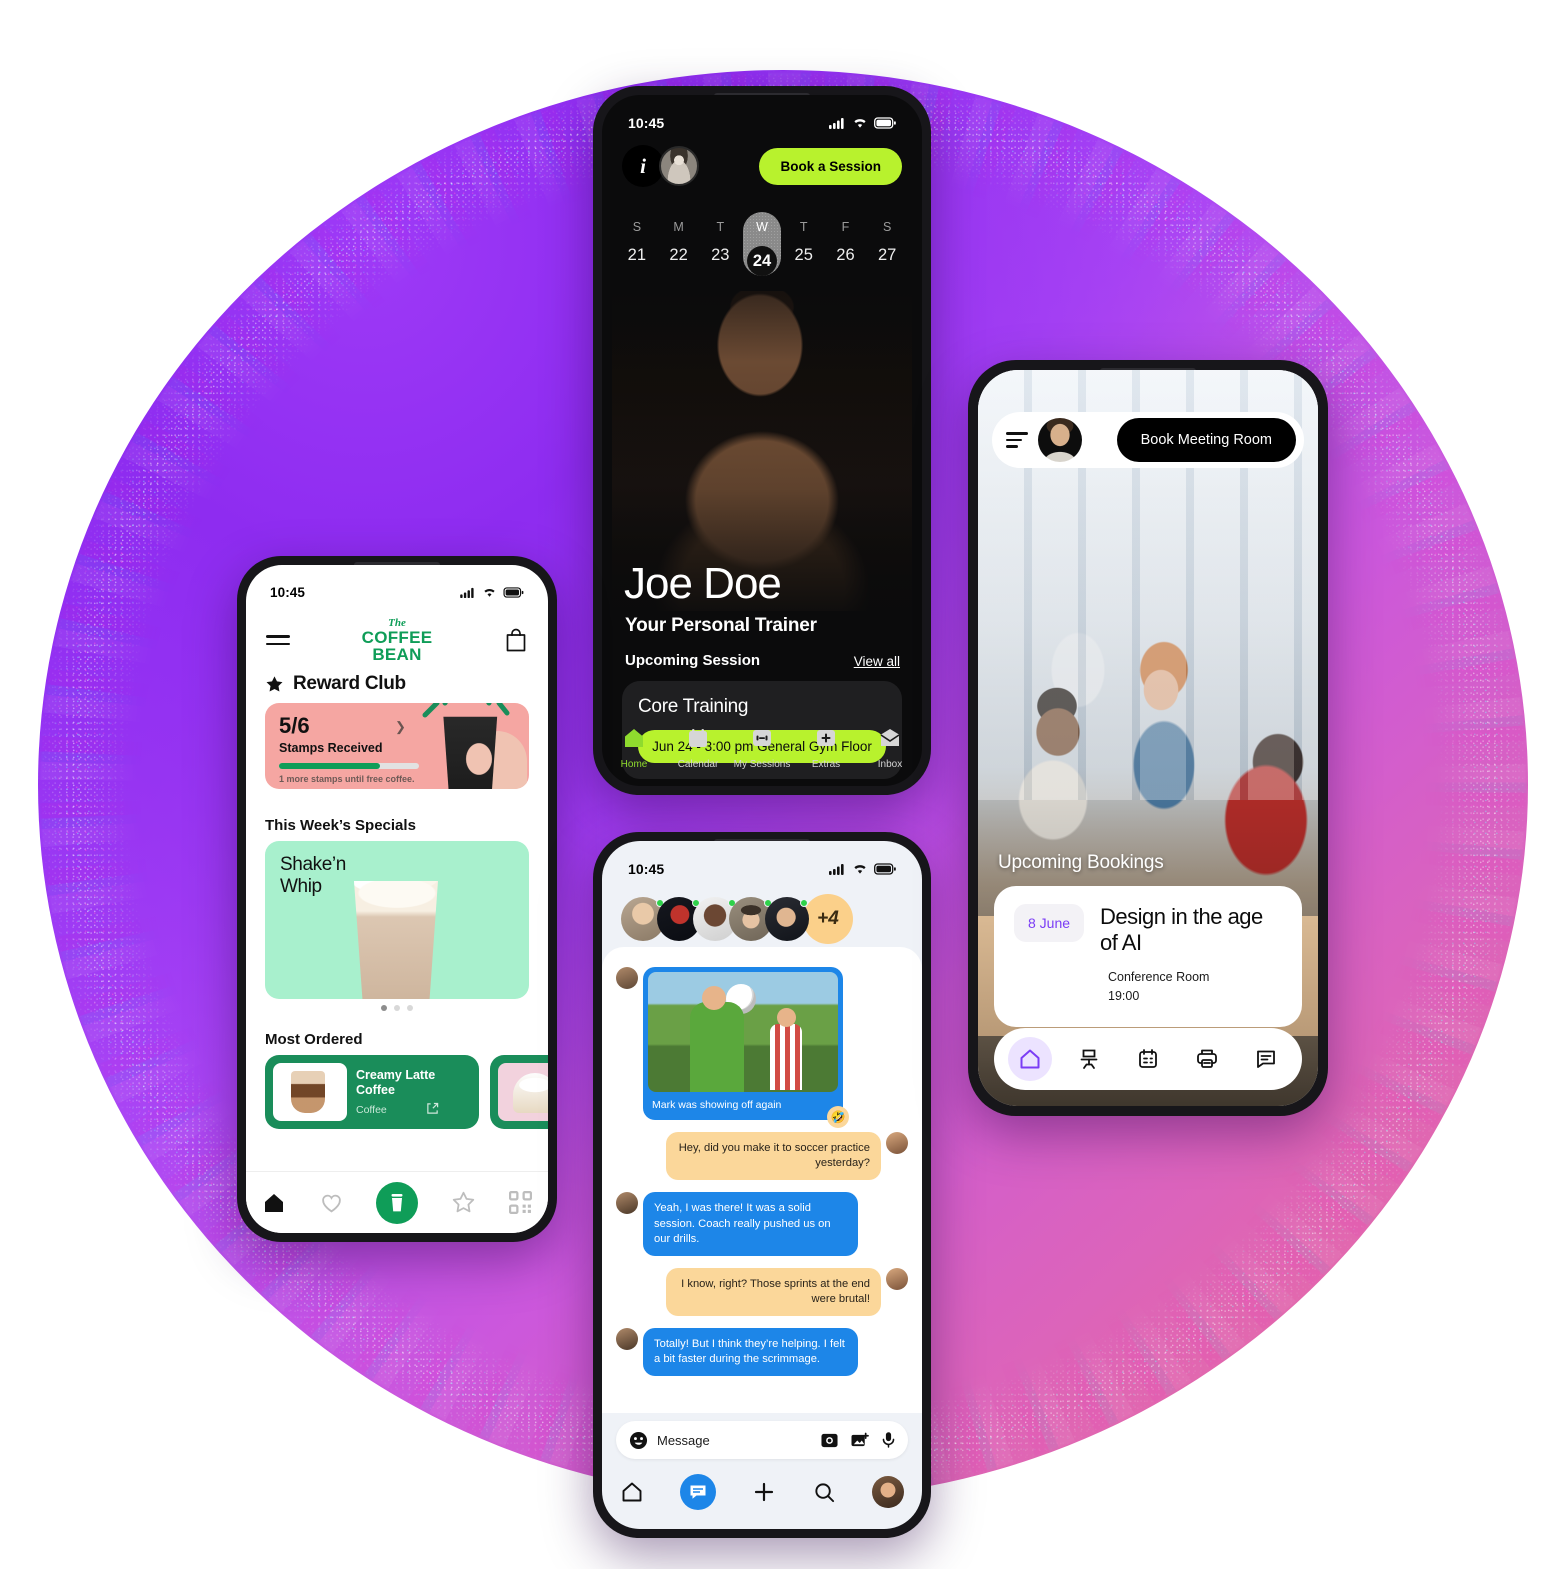 The width and height of the screenshot is (1561, 1569). What do you see at coordinates (634, 749) in the screenshot?
I see `nav-item-home: Home` at bounding box center [634, 749].